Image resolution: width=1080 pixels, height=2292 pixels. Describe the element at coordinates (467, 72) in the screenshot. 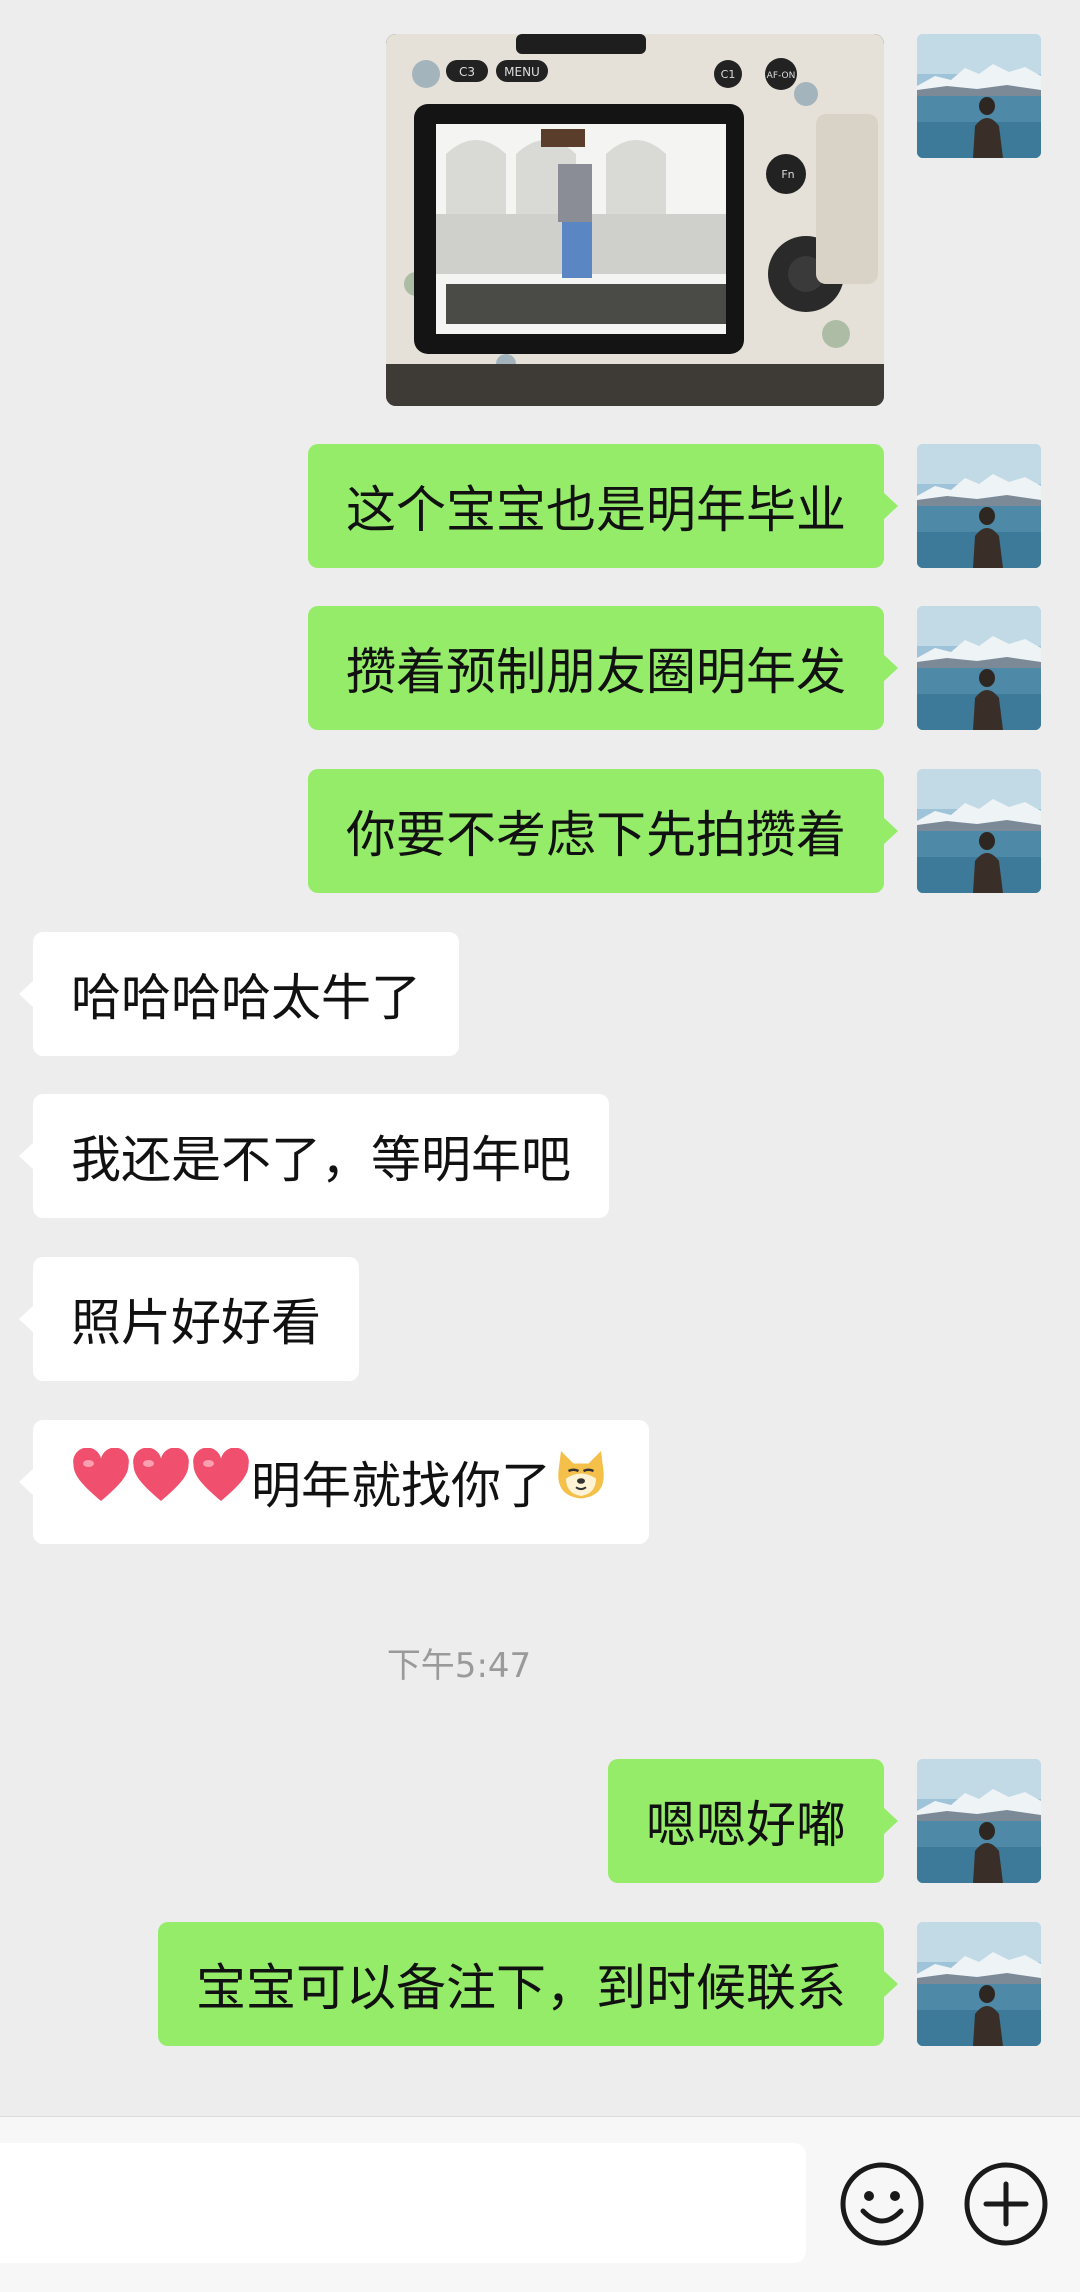

I see `c3-label: C3` at that location.